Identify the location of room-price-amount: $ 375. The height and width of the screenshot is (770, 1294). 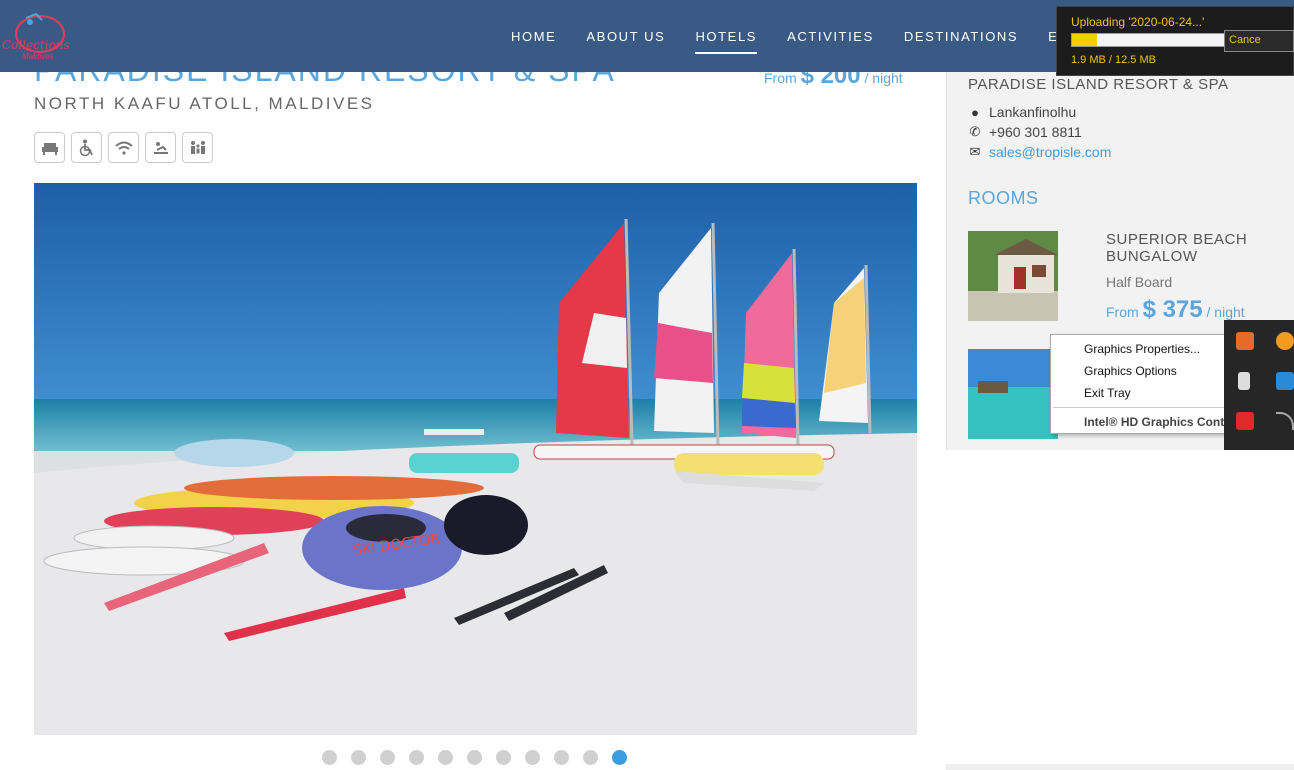
(1172, 309).